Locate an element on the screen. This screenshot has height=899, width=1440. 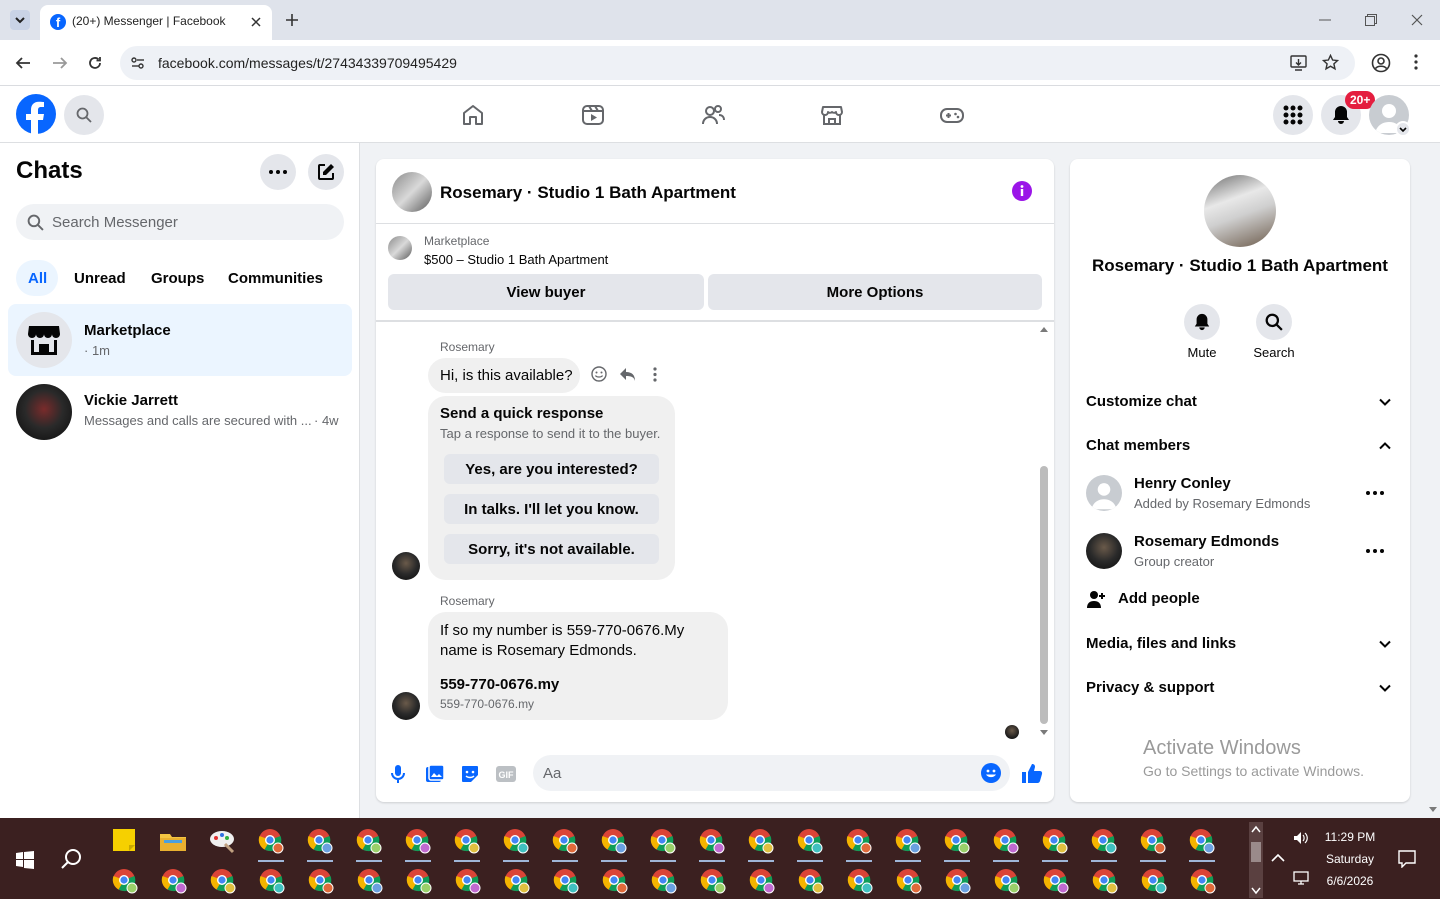
browser-menu-icon is located at coordinates (1416, 62).